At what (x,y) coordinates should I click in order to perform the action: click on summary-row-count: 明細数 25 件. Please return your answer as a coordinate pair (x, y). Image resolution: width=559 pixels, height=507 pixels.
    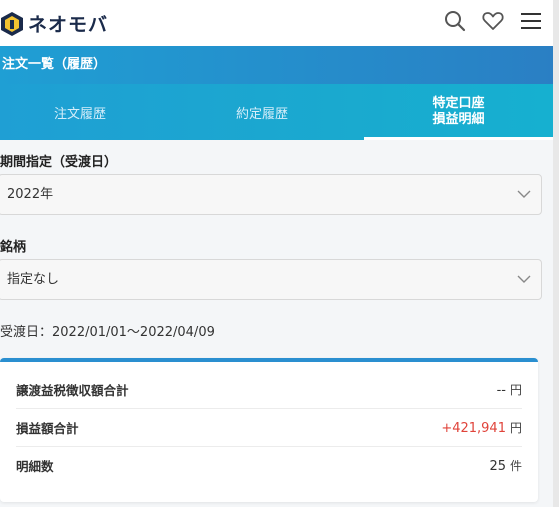
    Looking at the image, I should click on (269, 465).